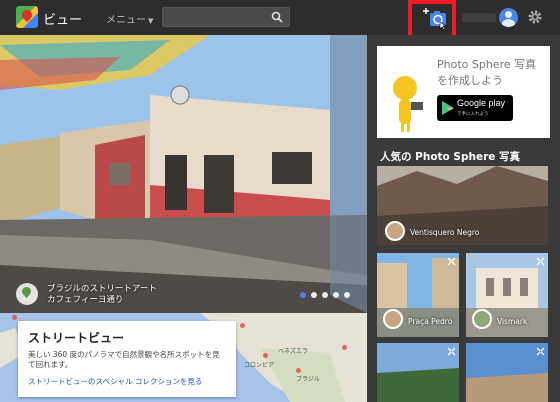 The image size is (560, 402). I want to click on map-label-colombia: コロンビア, so click(259, 365).